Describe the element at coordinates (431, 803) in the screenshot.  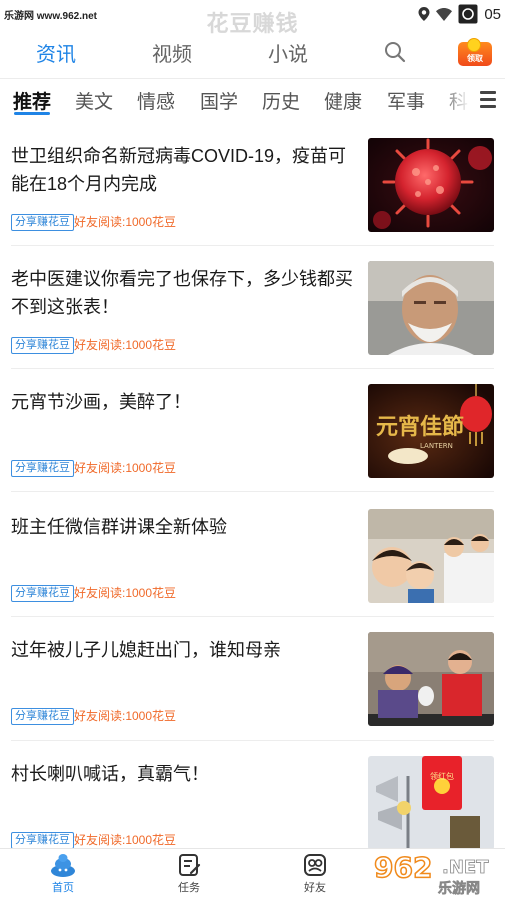
I see `news-thumbnail: 领红包` at that location.